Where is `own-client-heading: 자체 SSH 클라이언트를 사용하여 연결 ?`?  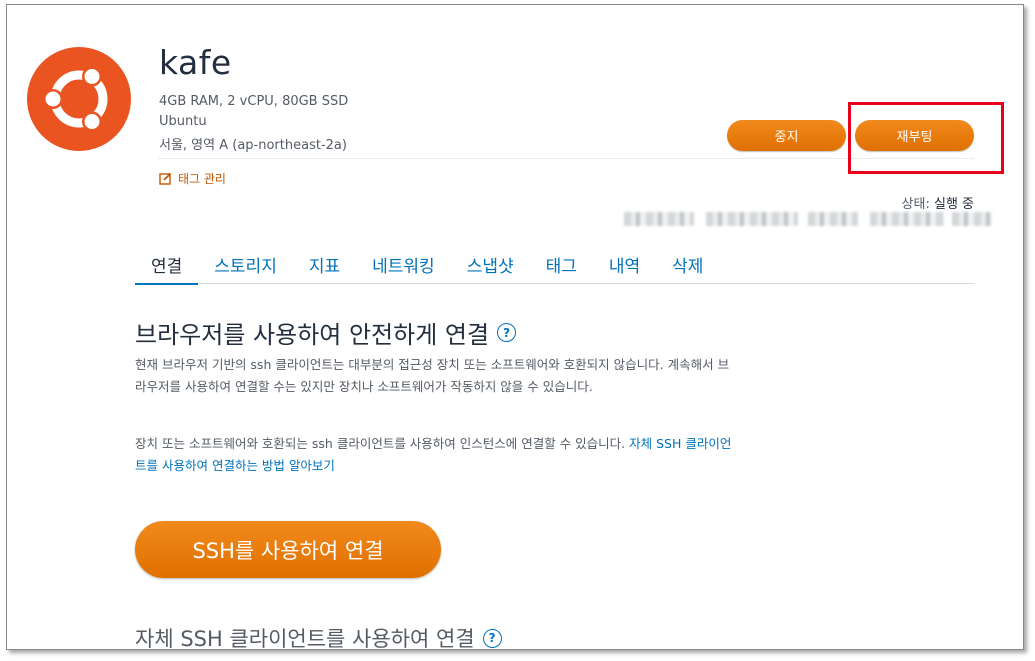 own-client-heading: 자체 SSH 클라이언트를 사용하여 연결 ? is located at coordinates (318, 636).